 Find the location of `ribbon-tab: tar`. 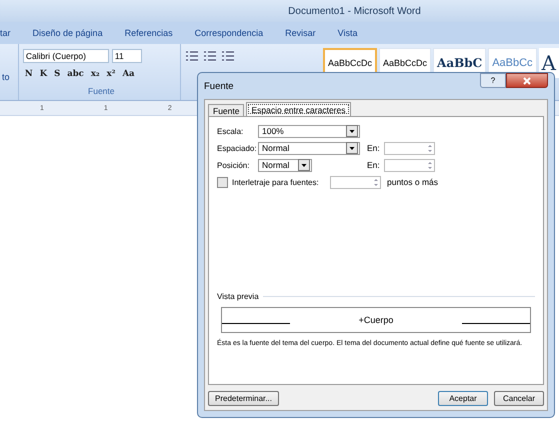

ribbon-tab: tar is located at coordinates (5, 33).